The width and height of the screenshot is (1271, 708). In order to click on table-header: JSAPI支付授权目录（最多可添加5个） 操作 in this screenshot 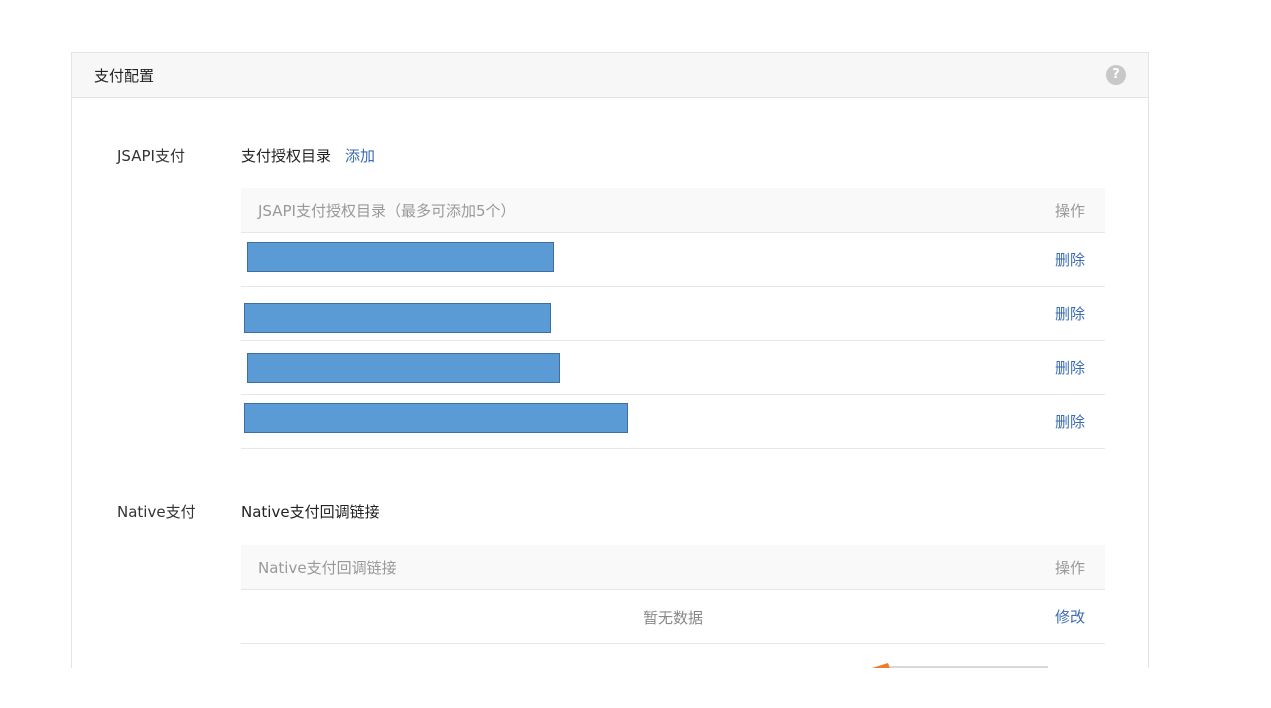, I will do `click(673, 210)`.